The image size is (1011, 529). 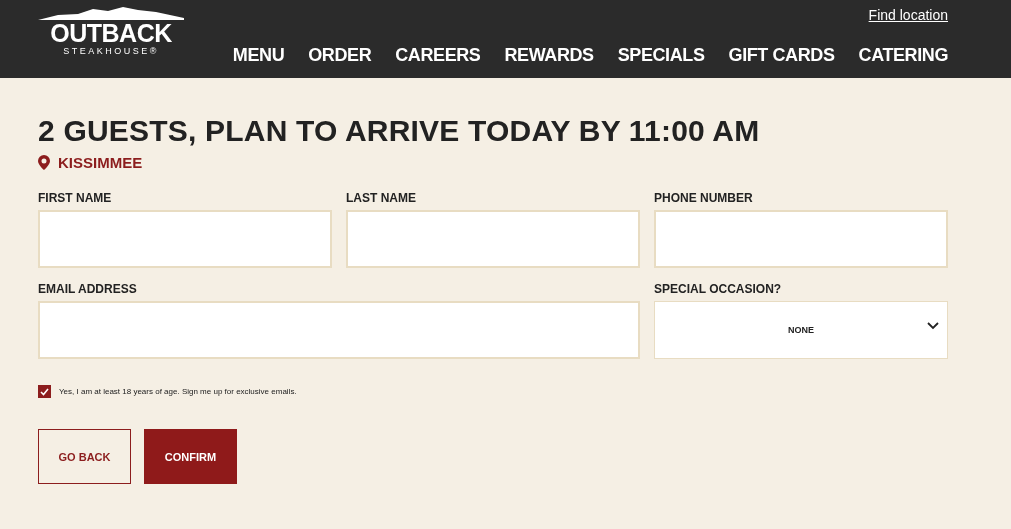 What do you see at coordinates (111, 13) in the screenshot?
I see `mountain-icon` at bounding box center [111, 13].